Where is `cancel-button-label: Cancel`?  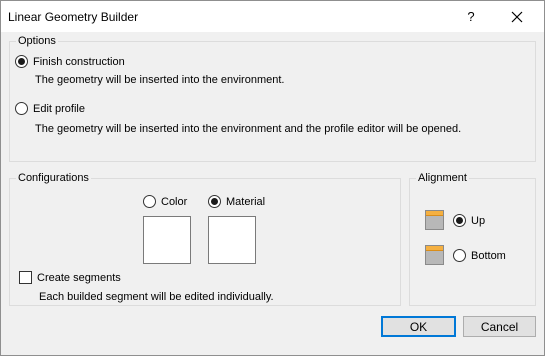 cancel-button-label: Cancel is located at coordinates (499, 326).